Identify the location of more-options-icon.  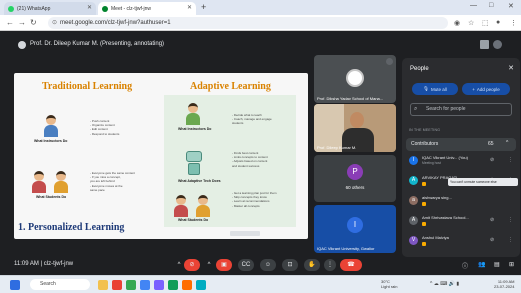
(497, 44).